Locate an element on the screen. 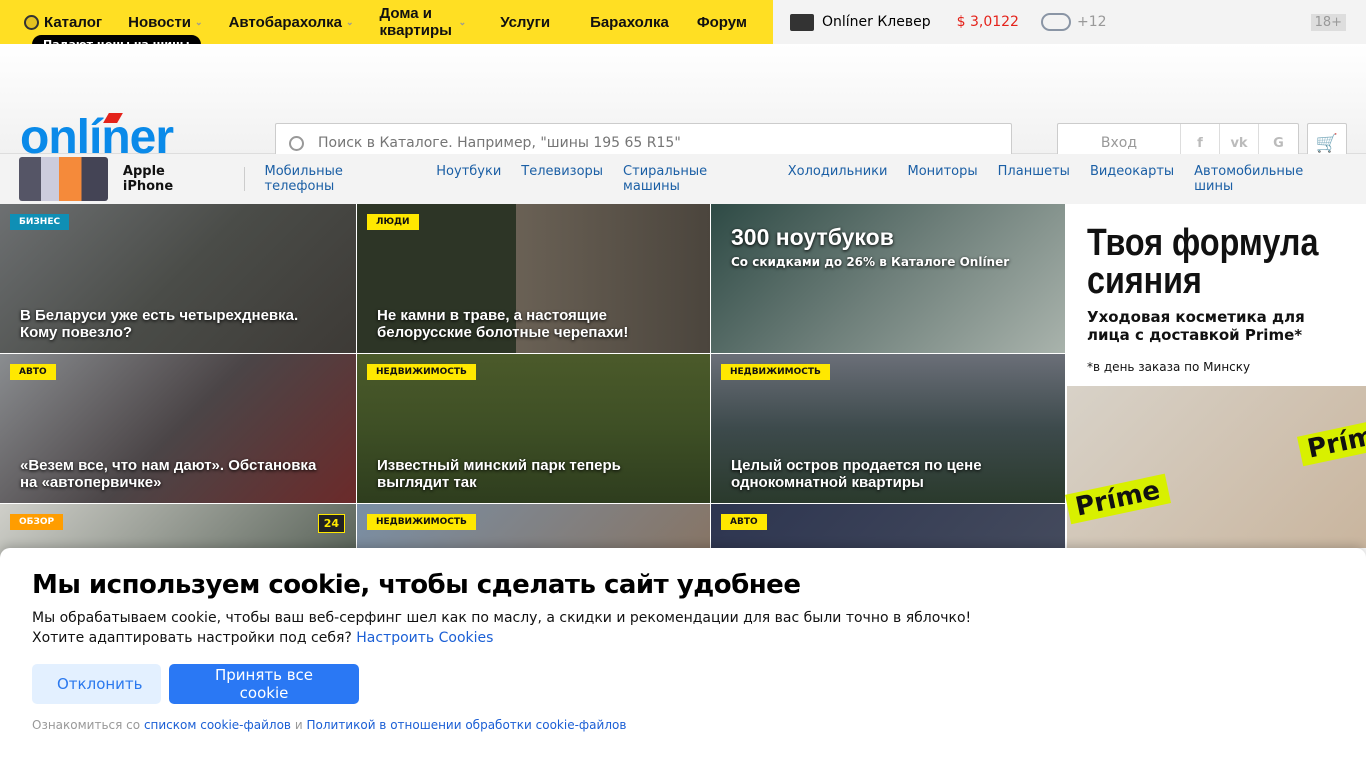 The image size is (1366, 768). nav-auto: Автобарахолка ⌄ is located at coordinates (291, 22).